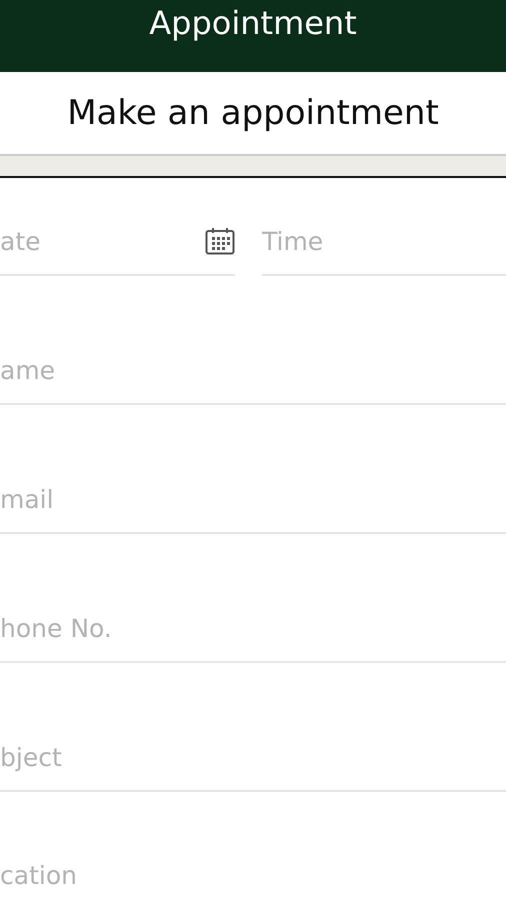 Image resolution: width=506 pixels, height=900 pixels. Describe the element at coordinates (102, 241) in the screenshot. I see `date-field: ate` at that location.